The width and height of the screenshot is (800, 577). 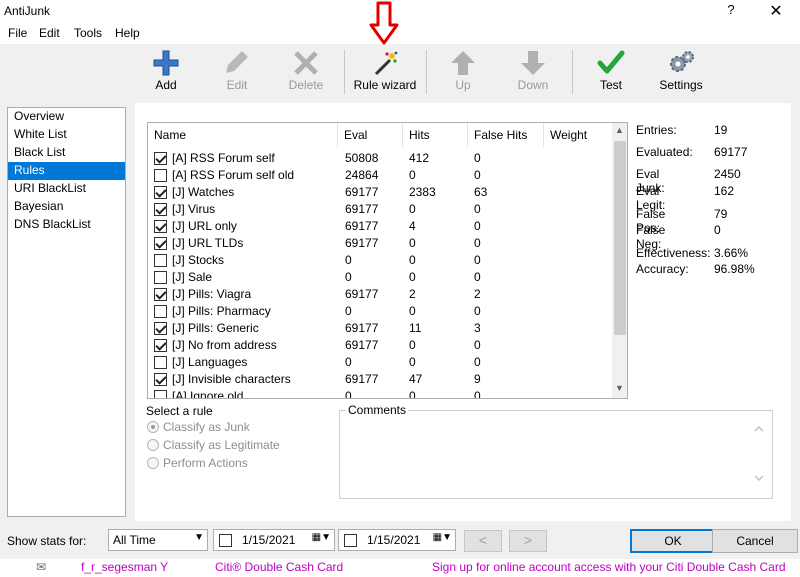 I want to click on menu-help: Help, so click(x=127, y=33).